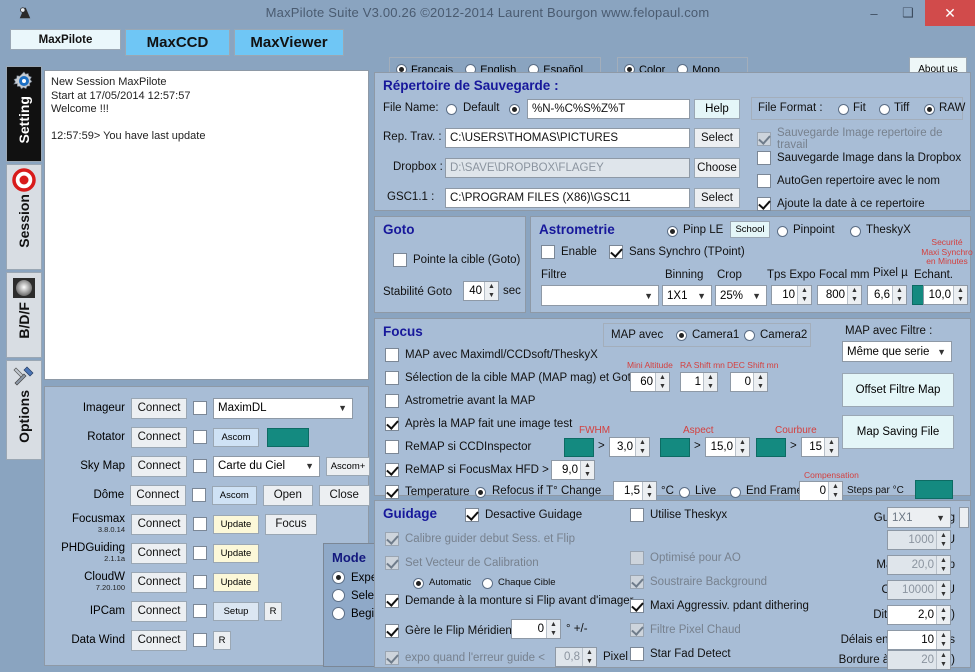  What do you see at coordinates (919, 615) in the screenshot?
I see `dithering-spinner: 2,0 ▲ ▼` at bounding box center [919, 615].